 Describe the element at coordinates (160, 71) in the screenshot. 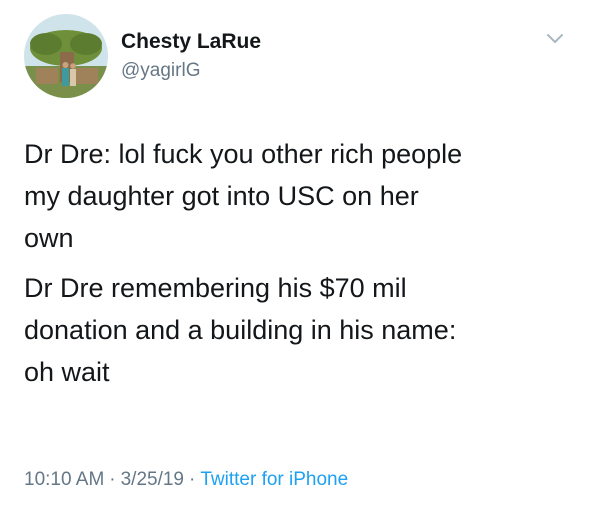

I see `author-handle: @yagirlG` at that location.